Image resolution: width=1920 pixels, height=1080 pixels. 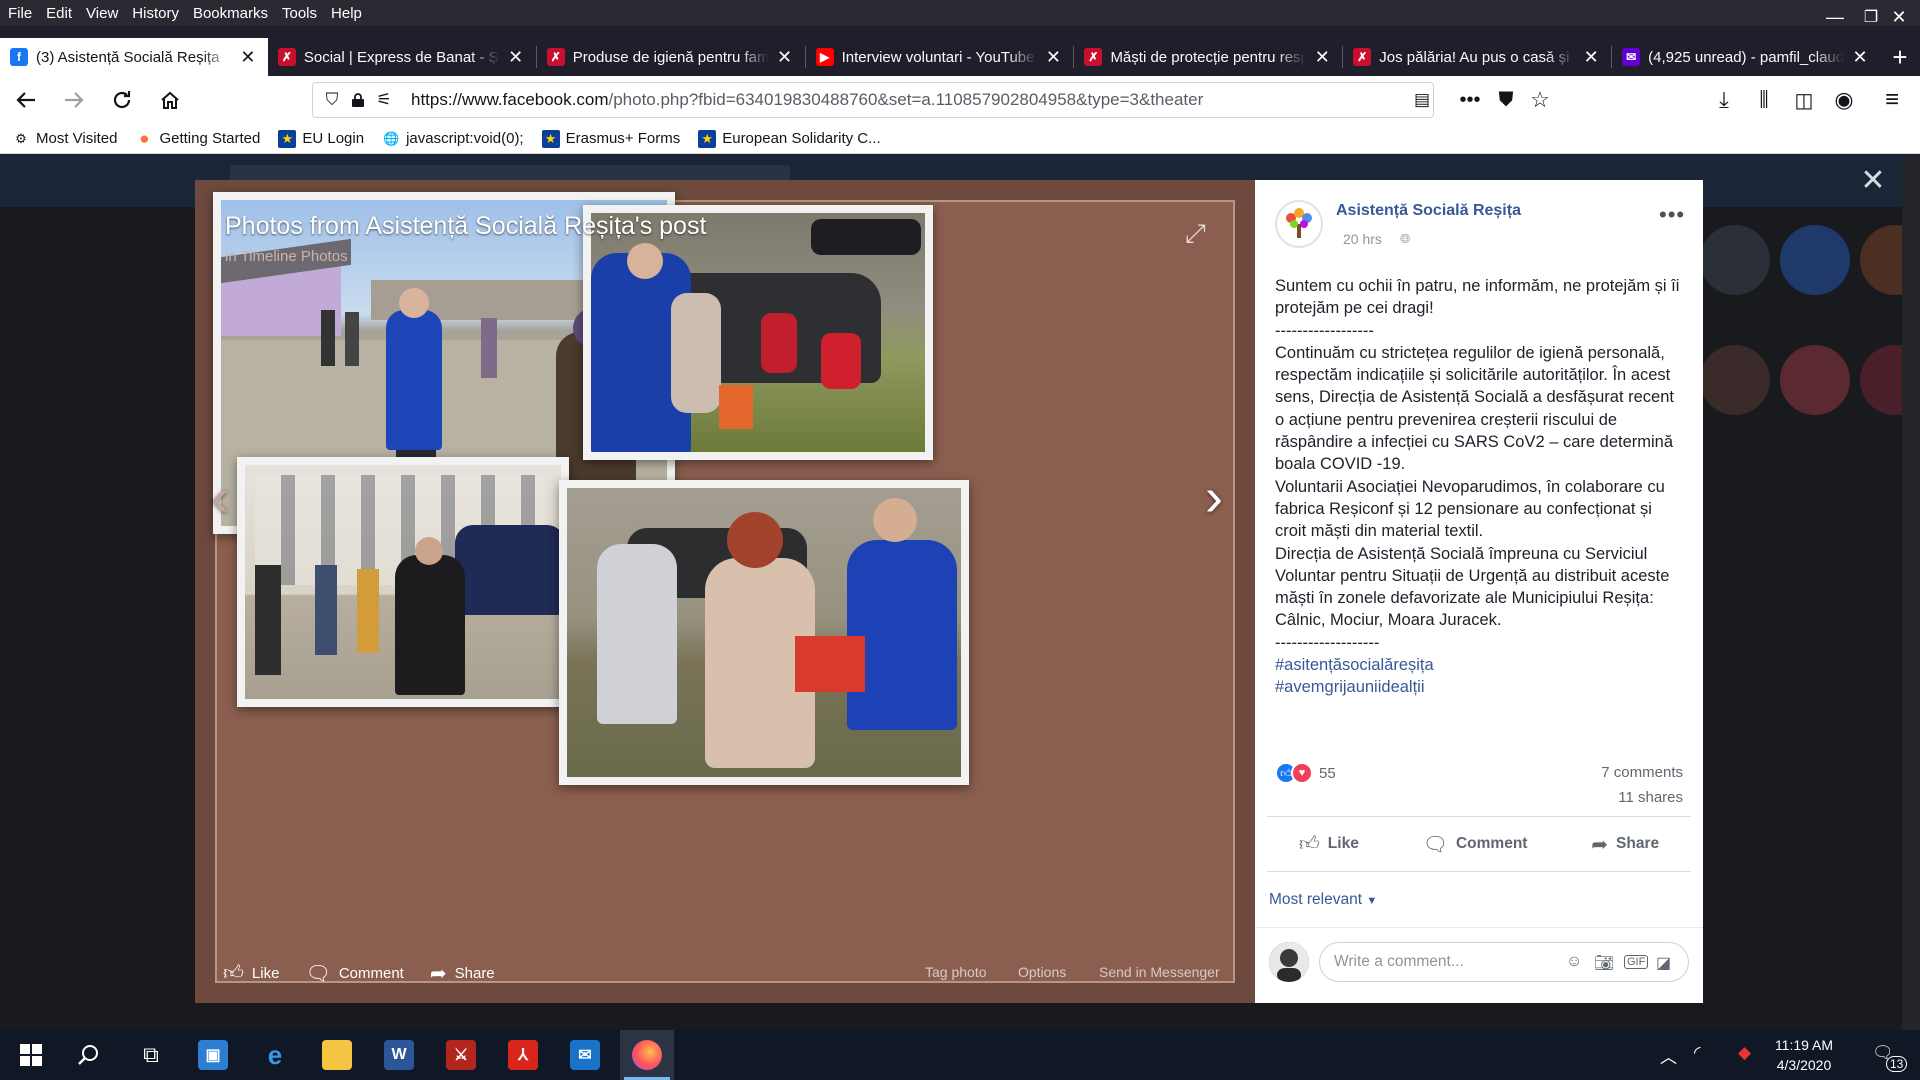 What do you see at coordinates (1574, 962) in the screenshot?
I see `emoji-icon: ☺` at bounding box center [1574, 962].